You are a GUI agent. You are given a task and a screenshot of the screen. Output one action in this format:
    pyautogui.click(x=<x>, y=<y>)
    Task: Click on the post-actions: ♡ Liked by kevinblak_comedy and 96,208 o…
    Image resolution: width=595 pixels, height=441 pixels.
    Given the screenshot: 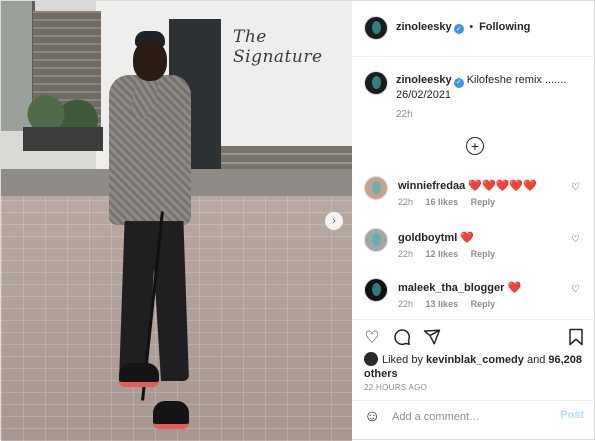 What is the action you would take?
    pyautogui.click(x=473, y=375)
    